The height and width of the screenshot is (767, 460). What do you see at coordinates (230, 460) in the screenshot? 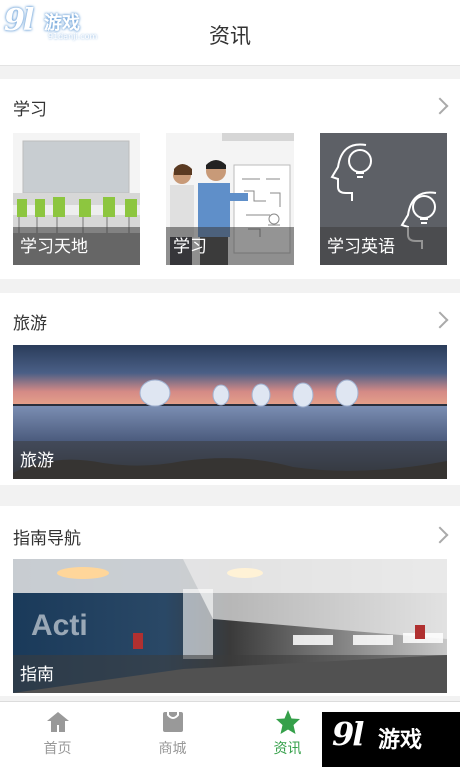
I see `banner-caption-bar: 旅游` at bounding box center [230, 460].